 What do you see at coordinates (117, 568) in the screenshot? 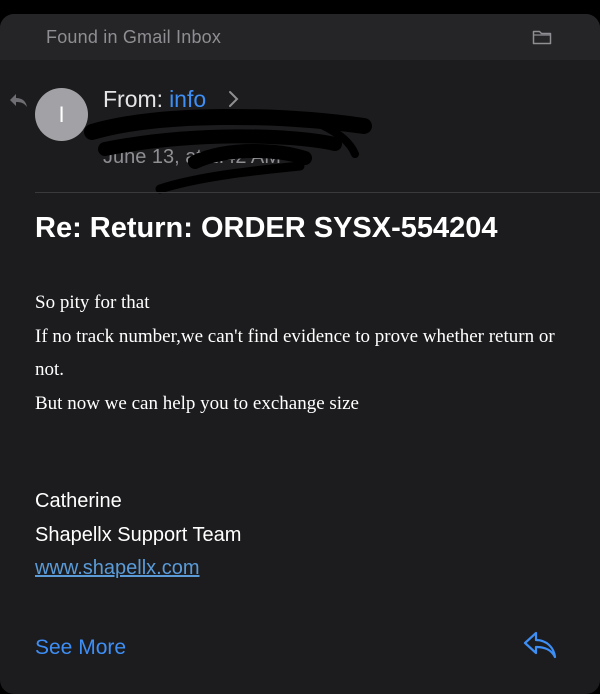
I see `signature-link: www.shapellx.com` at bounding box center [117, 568].